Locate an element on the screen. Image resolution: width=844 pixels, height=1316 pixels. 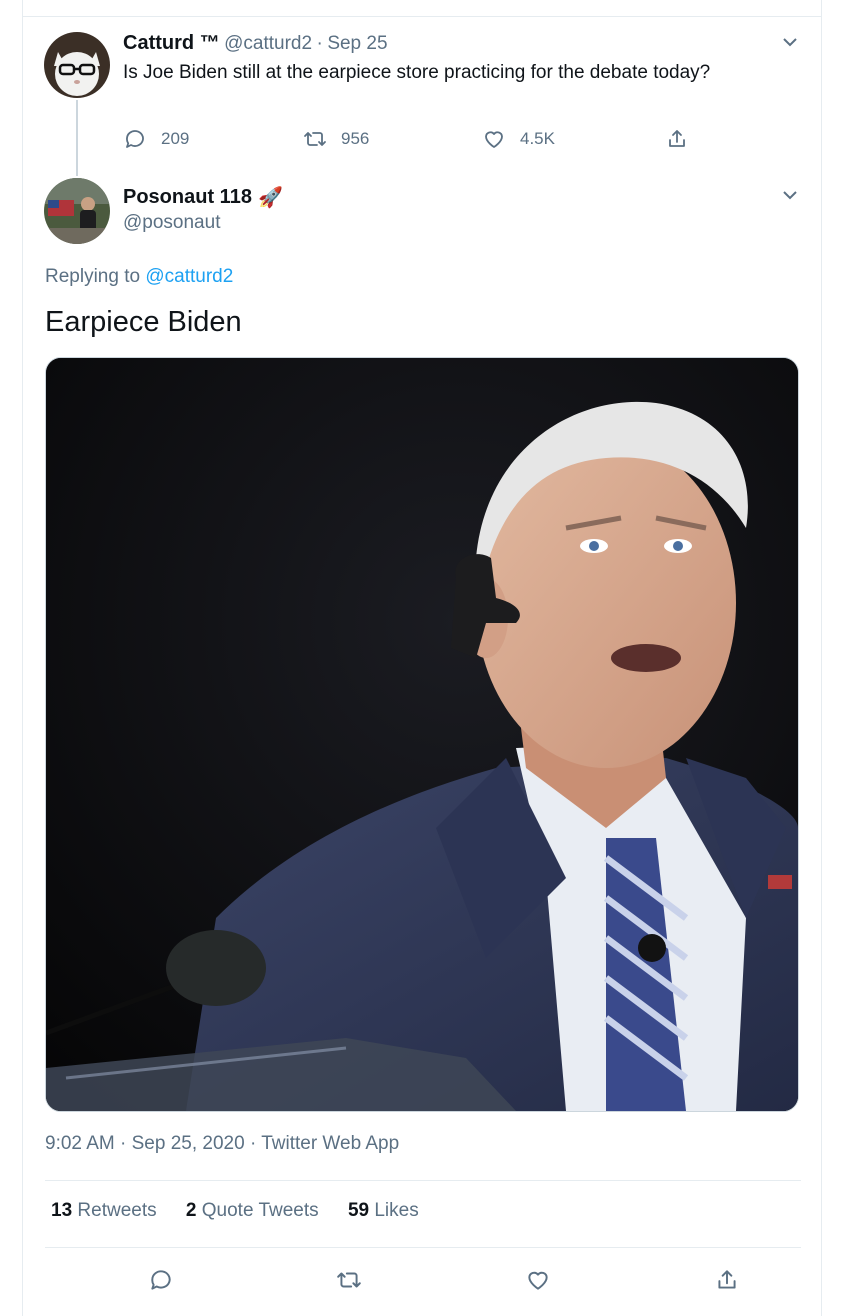
retweet-button is located at coordinates (349, 1280).